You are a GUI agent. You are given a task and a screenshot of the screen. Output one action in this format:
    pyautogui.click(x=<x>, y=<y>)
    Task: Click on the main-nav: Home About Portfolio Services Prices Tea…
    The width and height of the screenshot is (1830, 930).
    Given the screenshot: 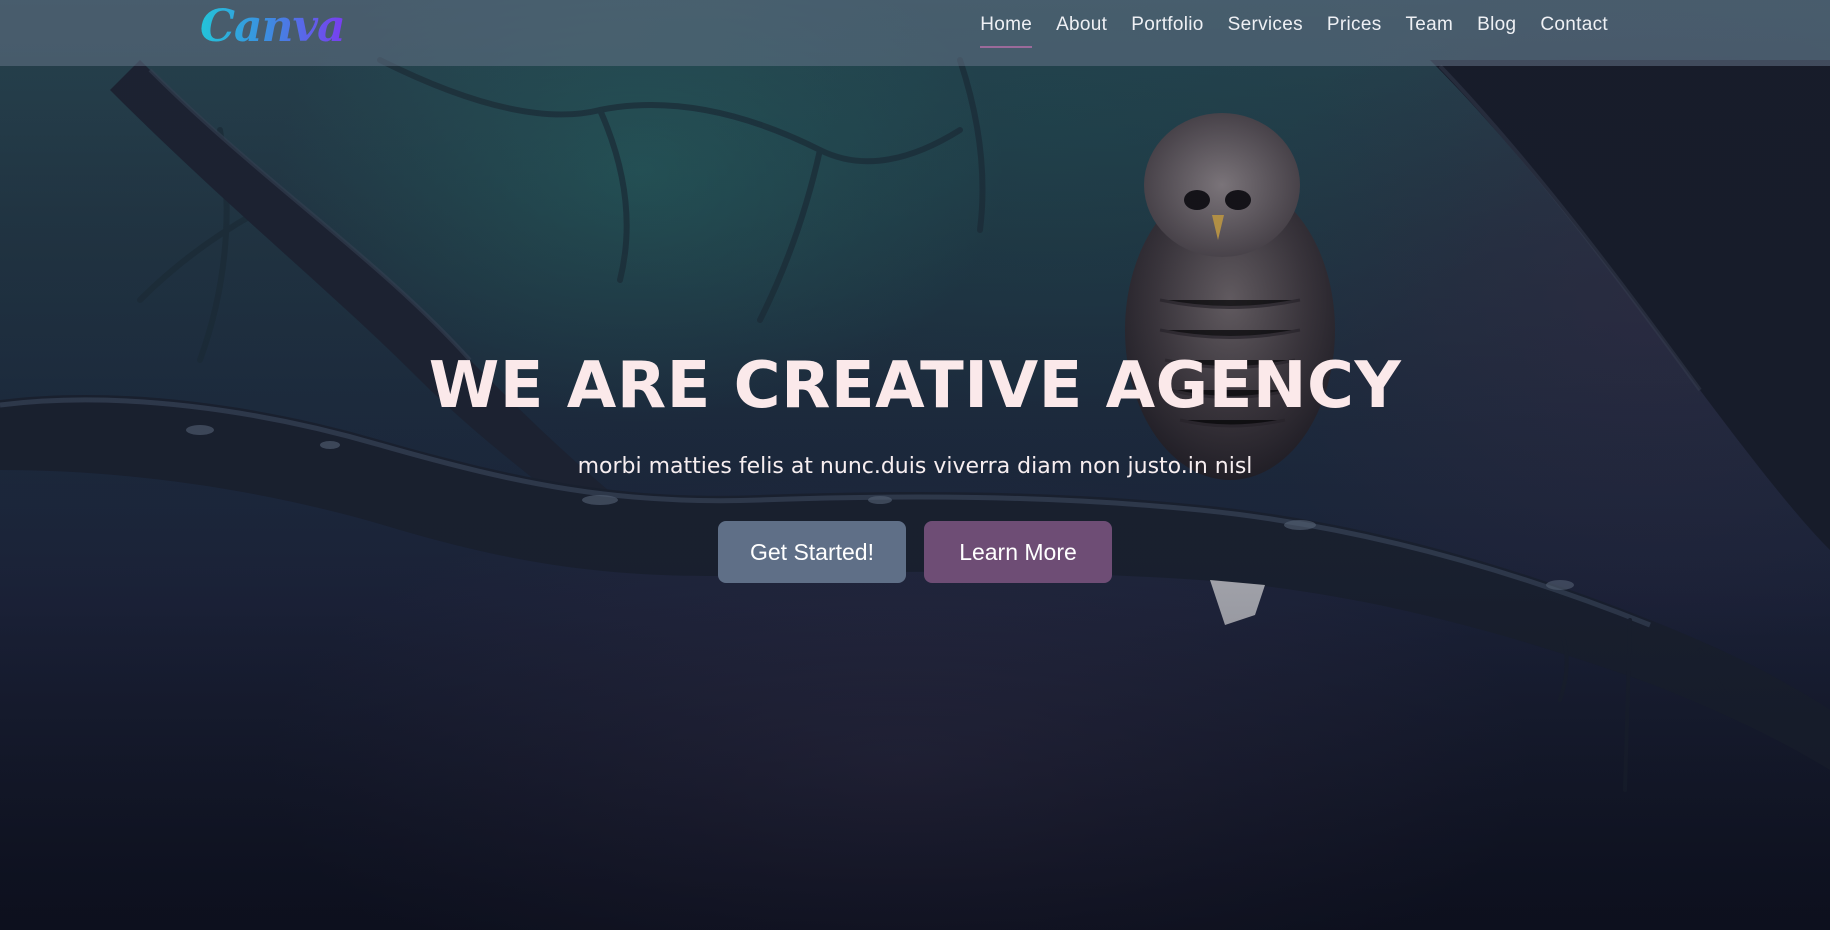 What is the action you would take?
    pyautogui.click(x=1294, y=25)
    